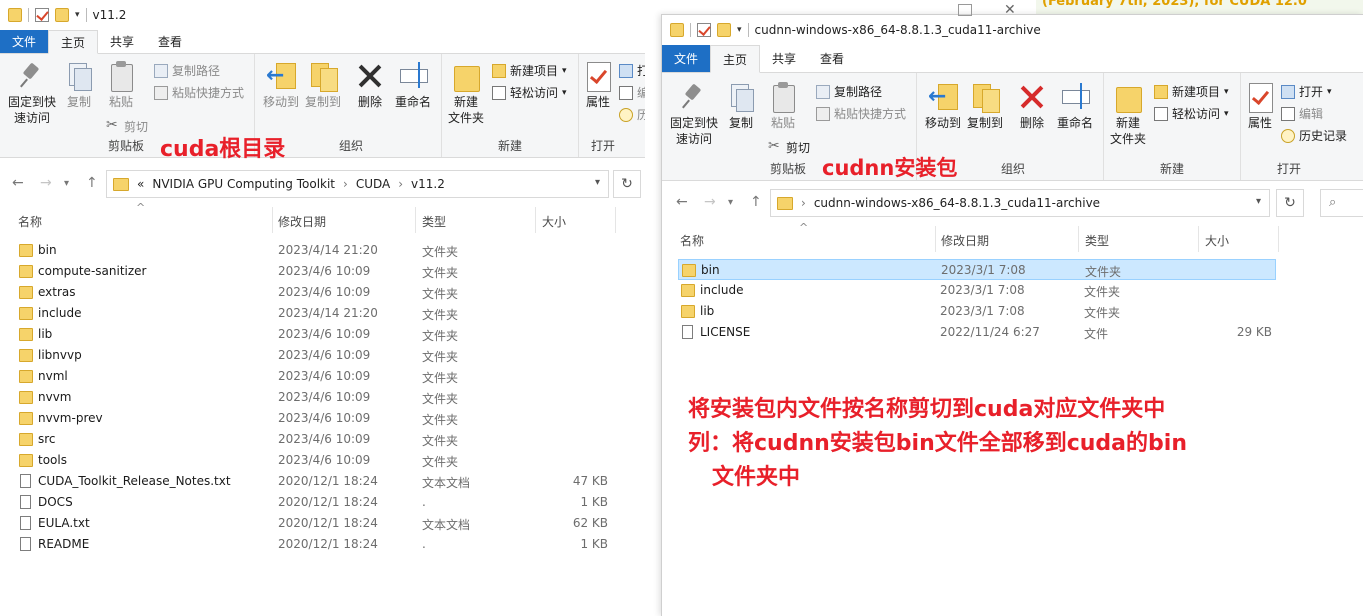 The image size is (1363, 616). Describe the element at coordinates (316, 460) in the screenshot. I see `folder-row: tools 2023/4/6 10:09 文件夹` at that location.